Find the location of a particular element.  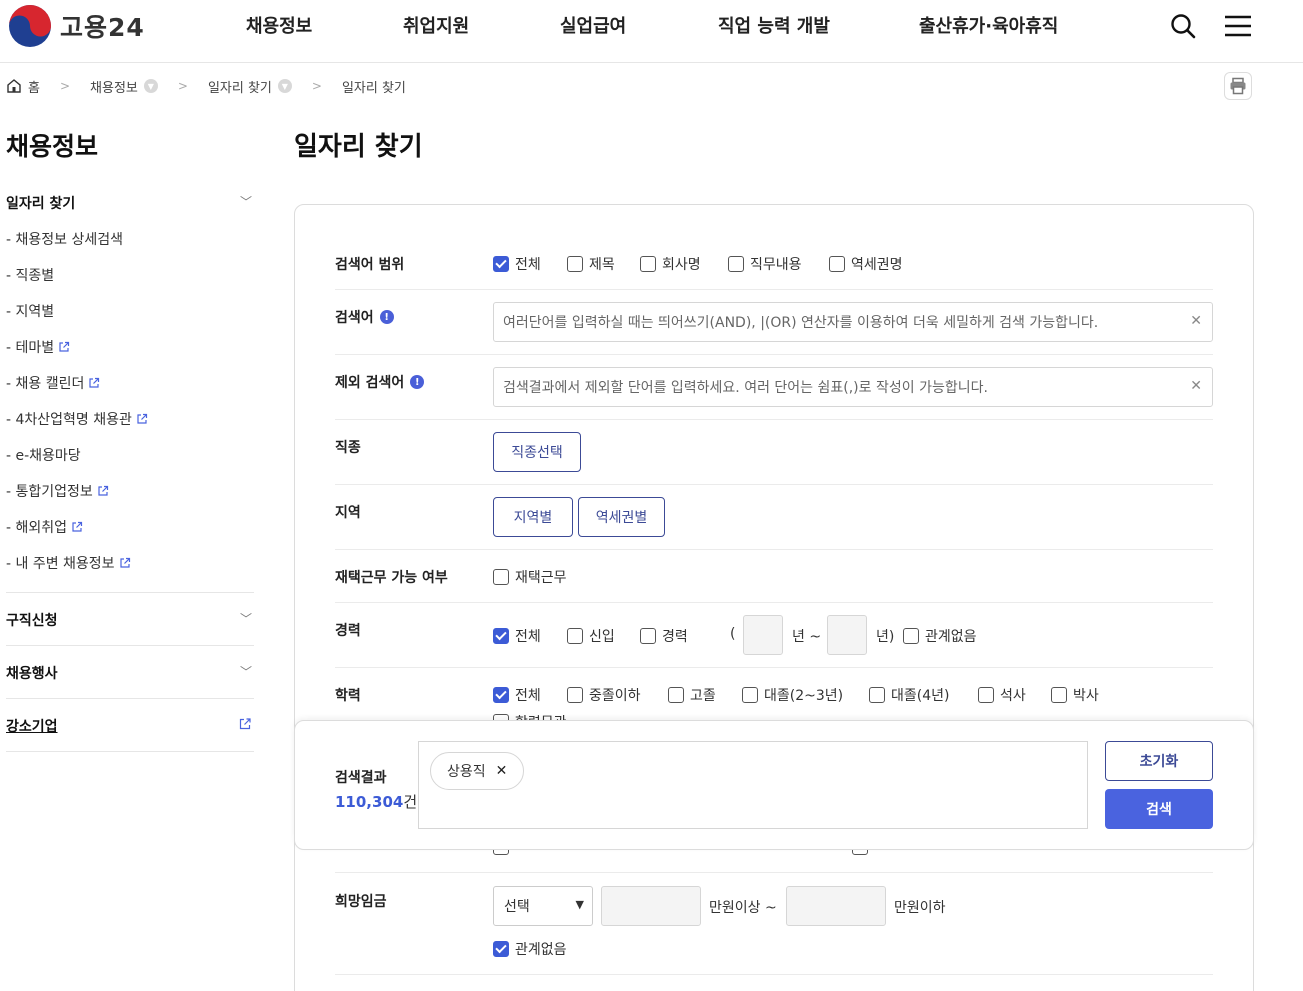

nav-skill-development: 직업 능력 개발 is located at coordinates (774, 25).